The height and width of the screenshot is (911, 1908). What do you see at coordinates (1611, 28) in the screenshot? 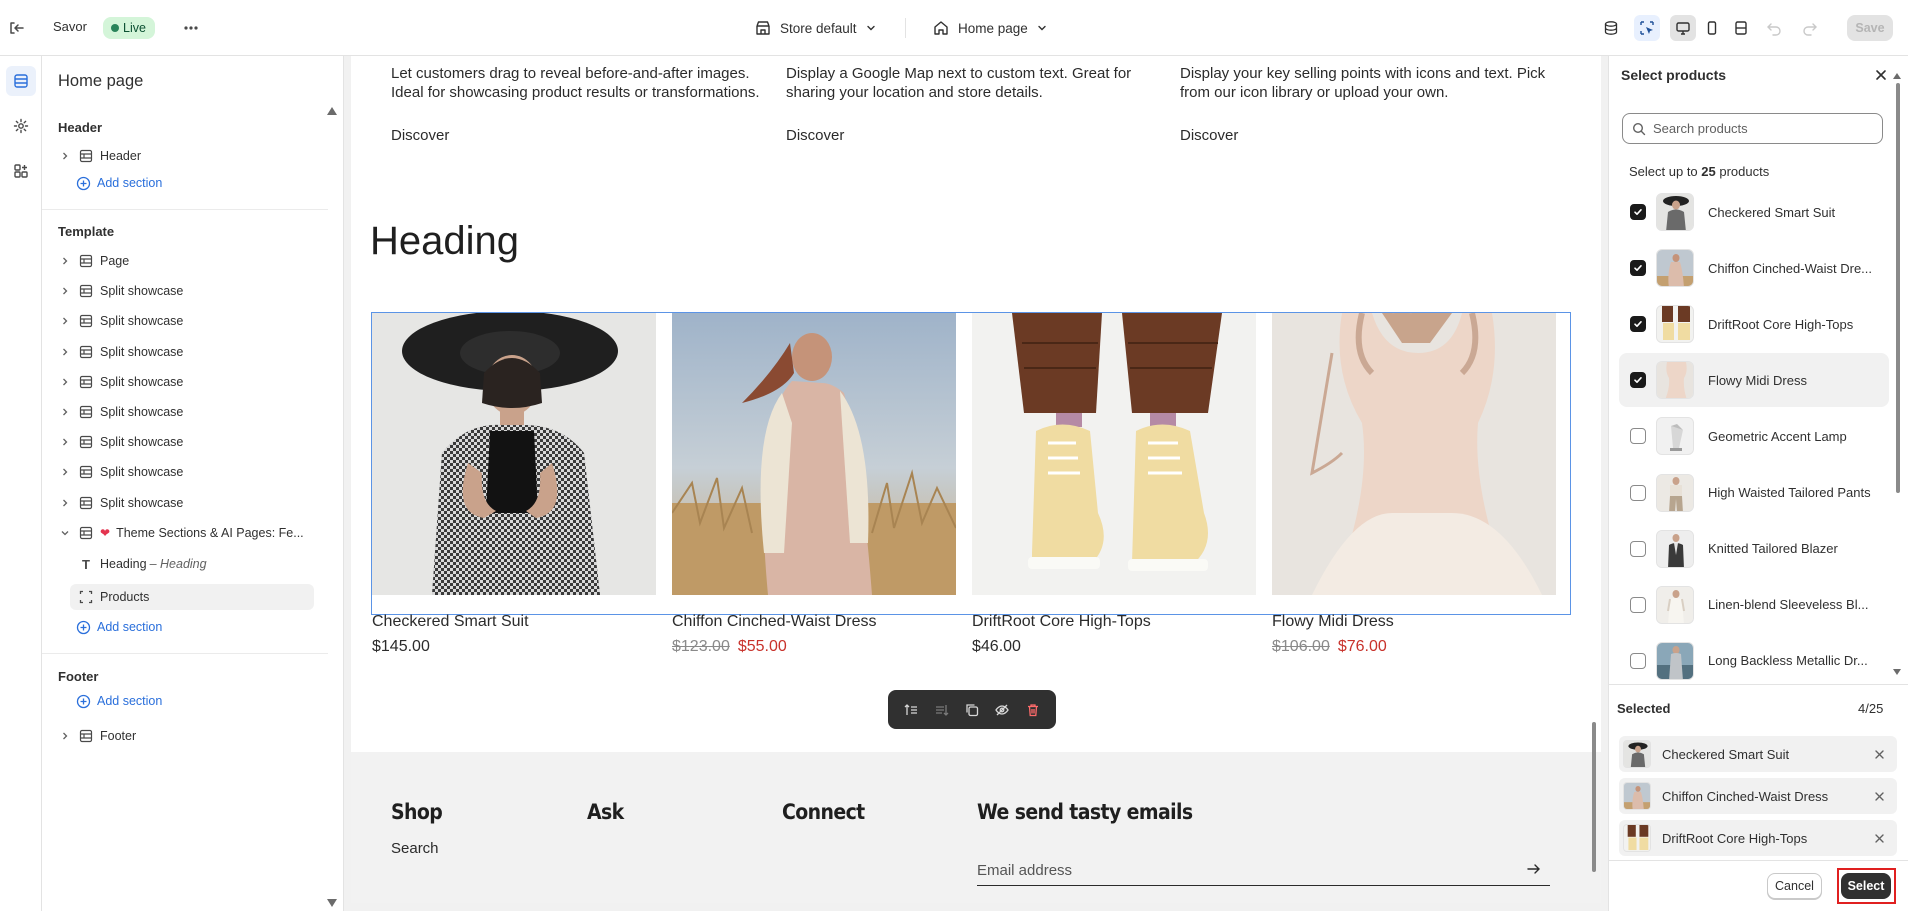
I see `database-icon` at bounding box center [1611, 28].